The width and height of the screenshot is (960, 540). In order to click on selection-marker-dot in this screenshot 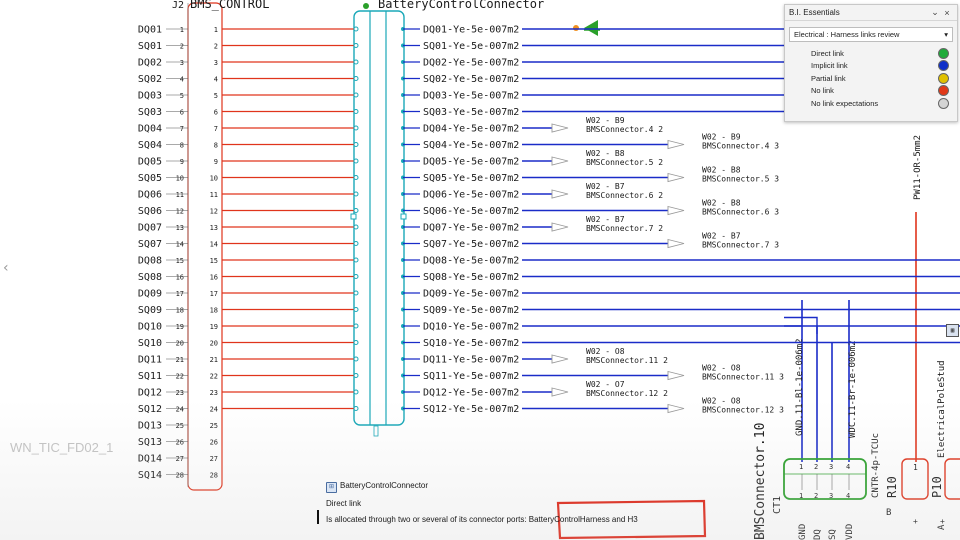, I will do `click(576, 28)`.